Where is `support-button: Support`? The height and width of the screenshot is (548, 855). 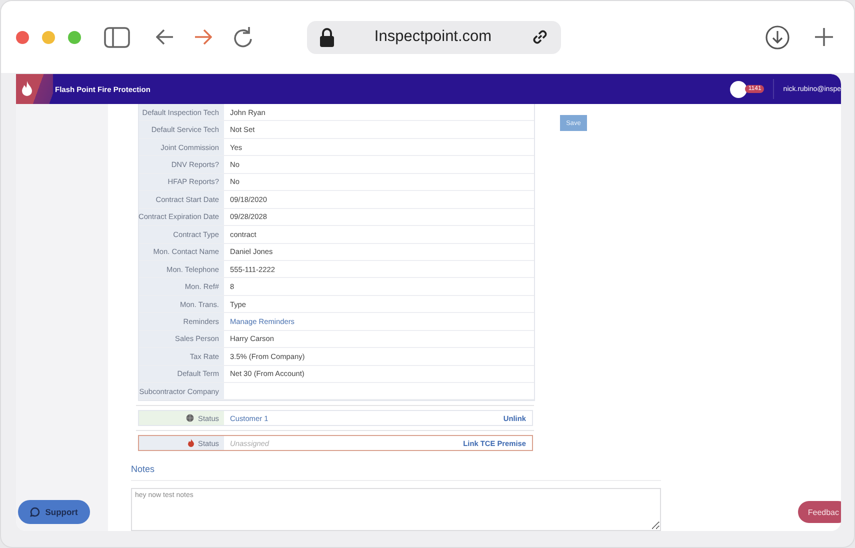
support-button: Support is located at coordinates (54, 512).